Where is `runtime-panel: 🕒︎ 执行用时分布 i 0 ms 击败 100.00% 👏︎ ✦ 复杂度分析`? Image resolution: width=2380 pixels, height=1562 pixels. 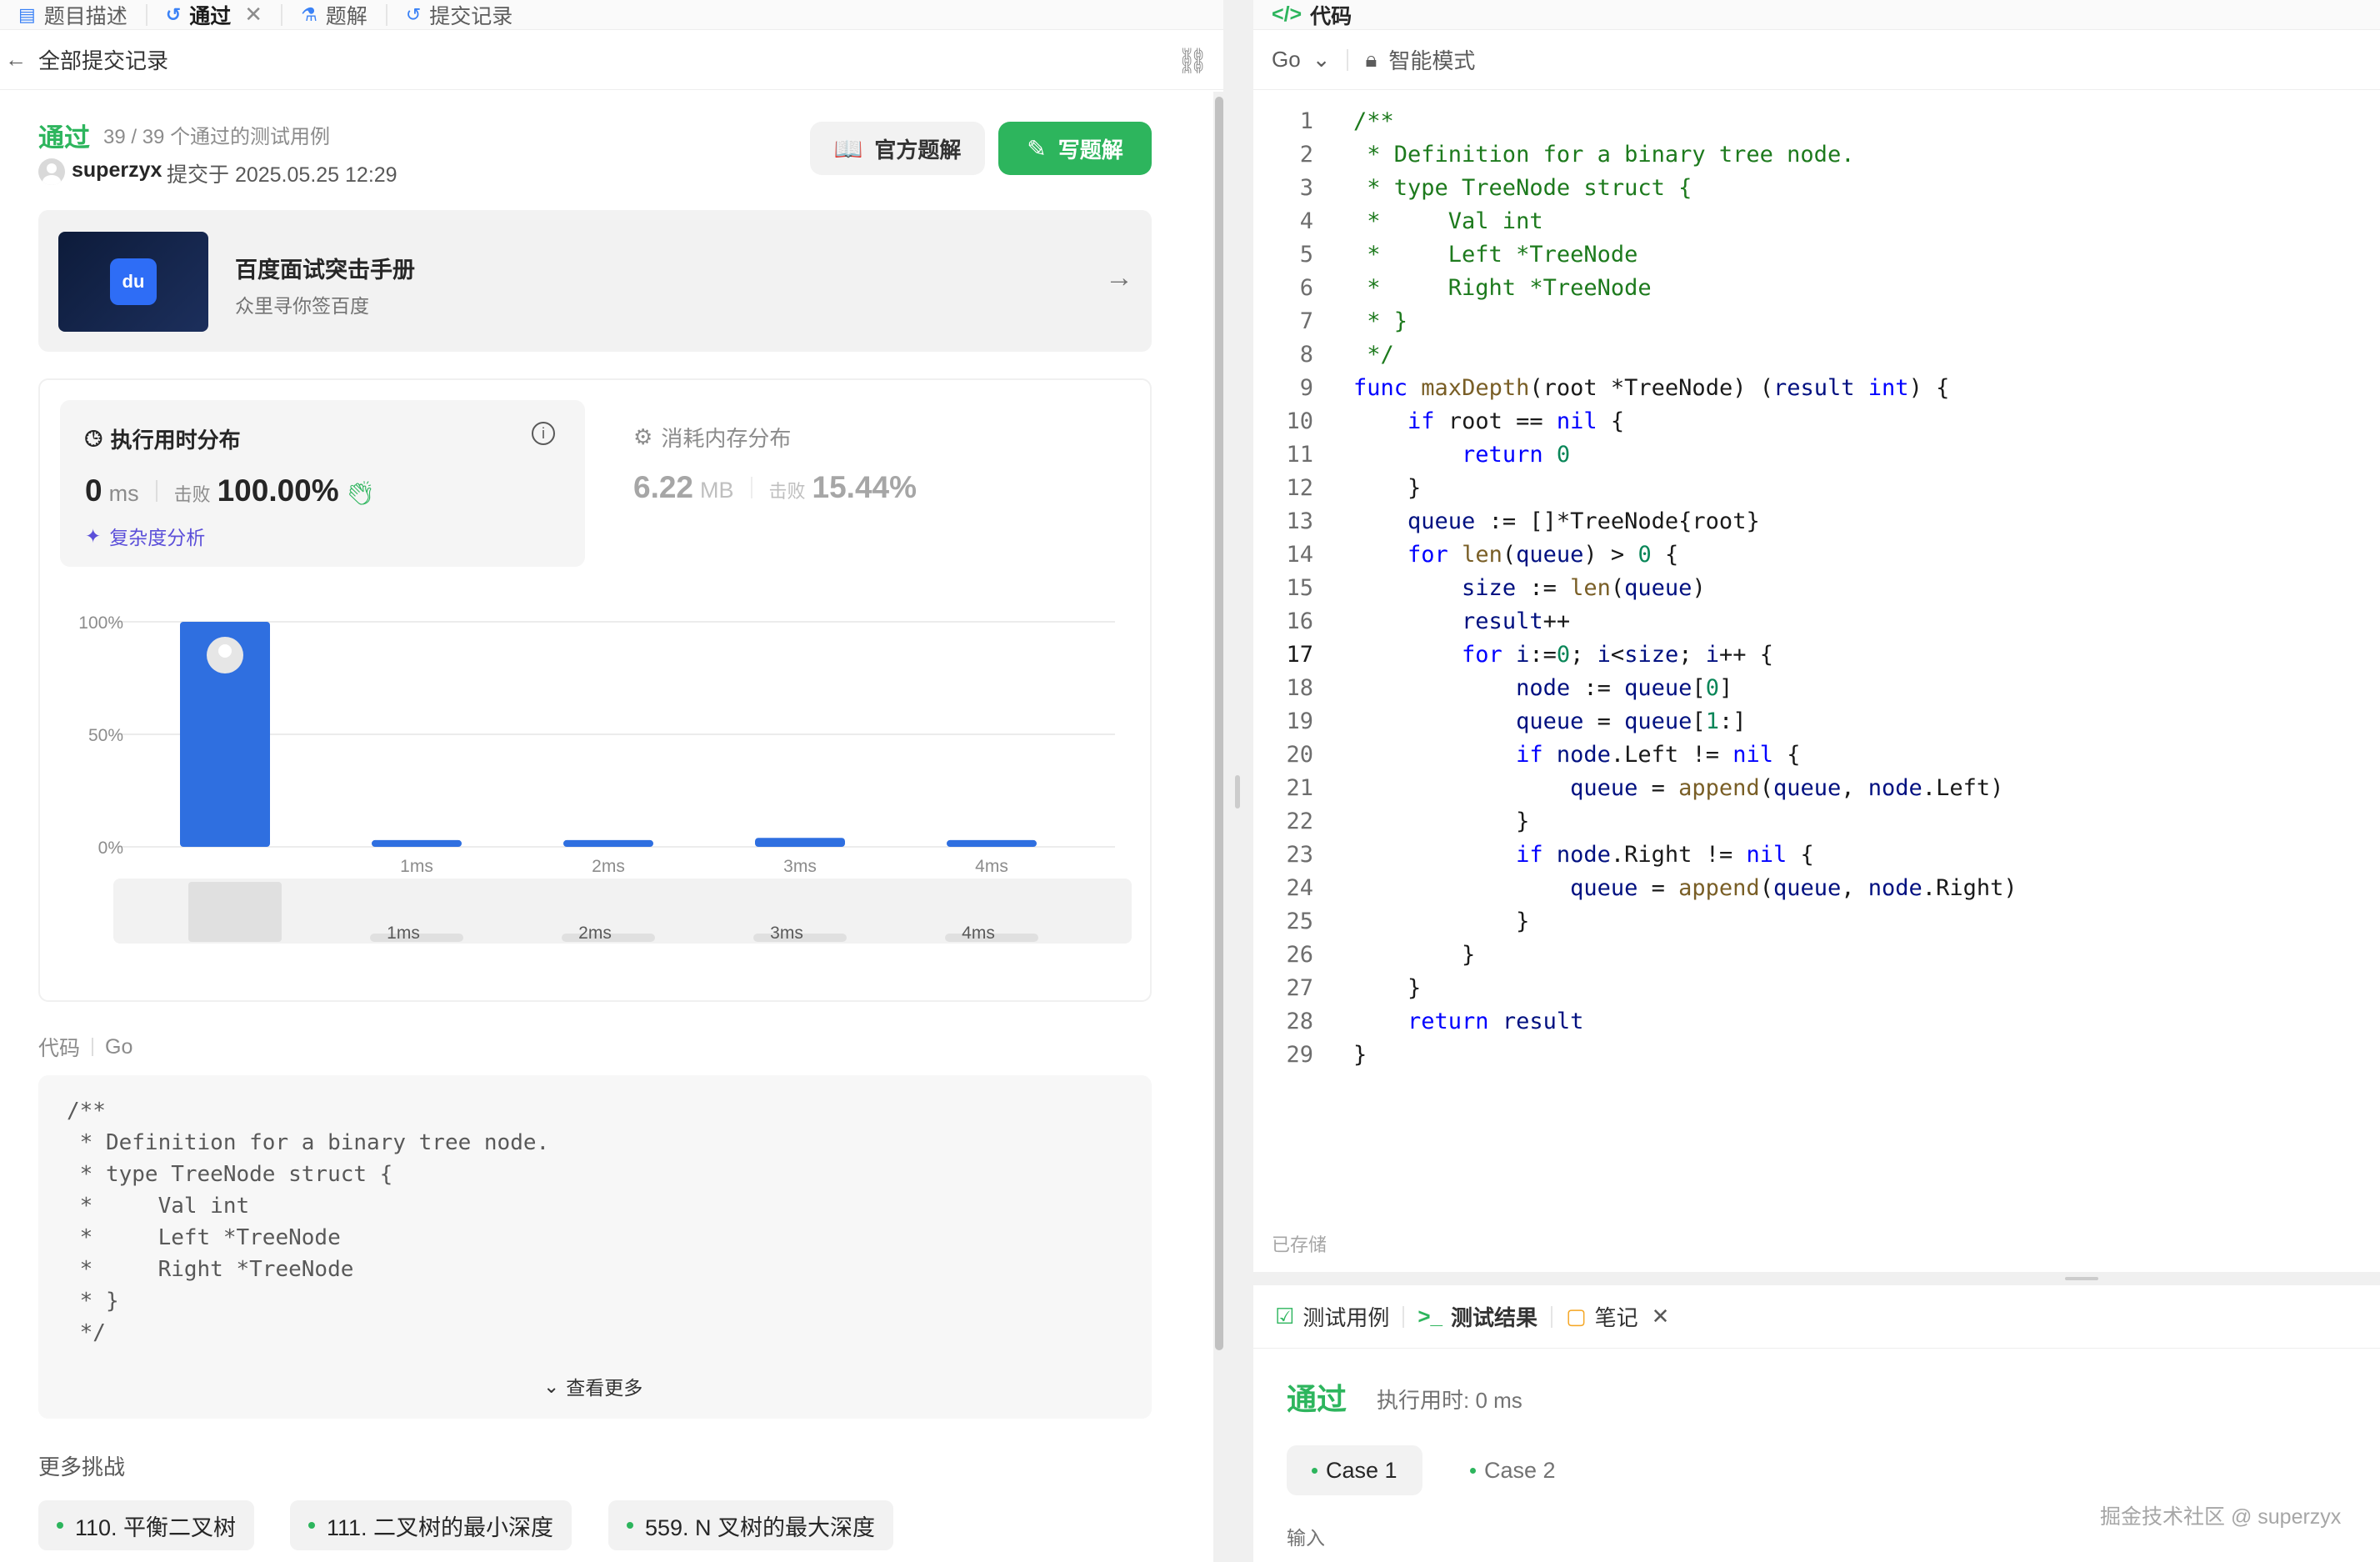 runtime-panel: 🕒︎ 执行用时分布 i 0 ms 击败 100.00% 👏︎ ✦ 复杂度分析 is located at coordinates (322, 483).